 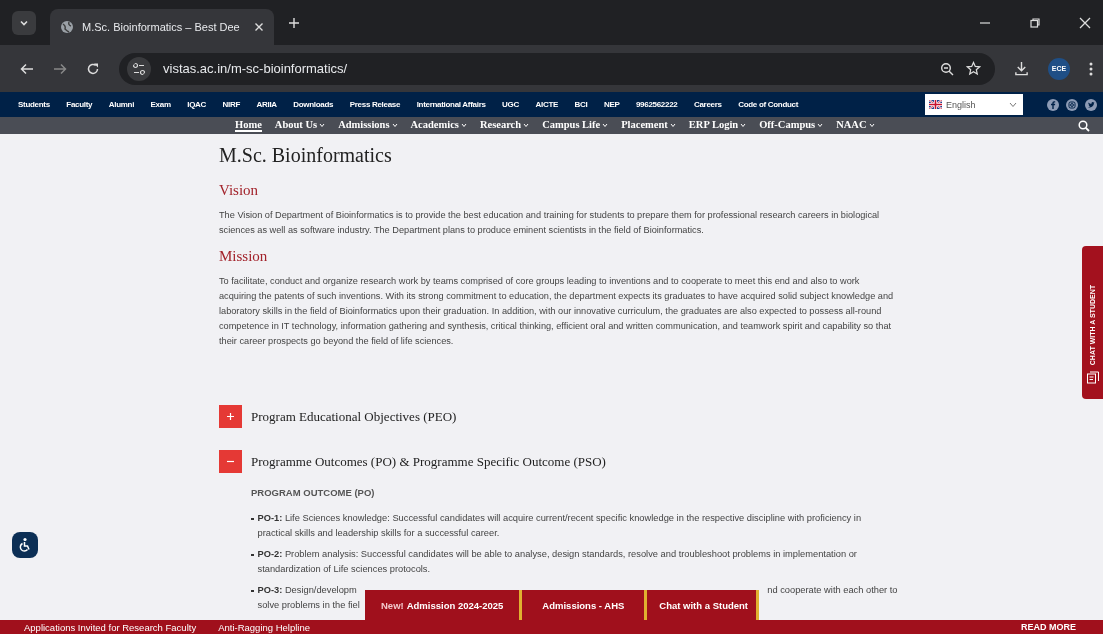 What do you see at coordinates (313, 104) in the screenshot?
I see `top-link: Downloads` at bounding box center [313, 104].